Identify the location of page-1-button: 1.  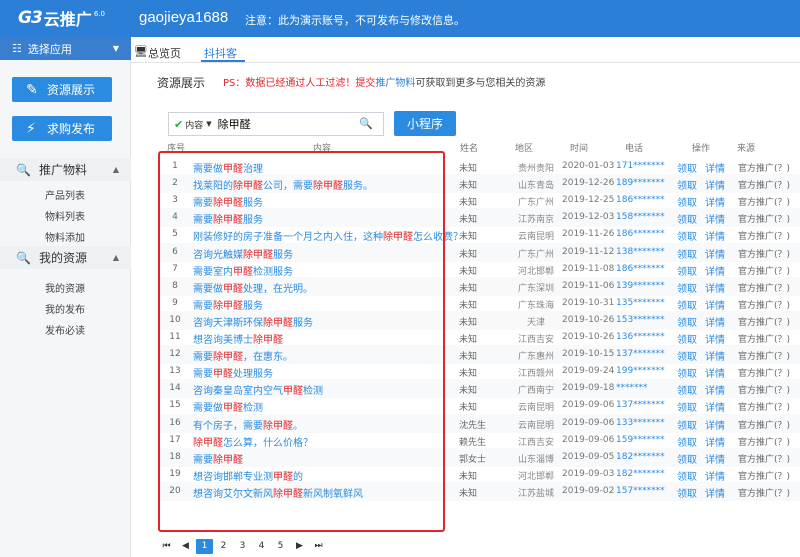
(204, 546).